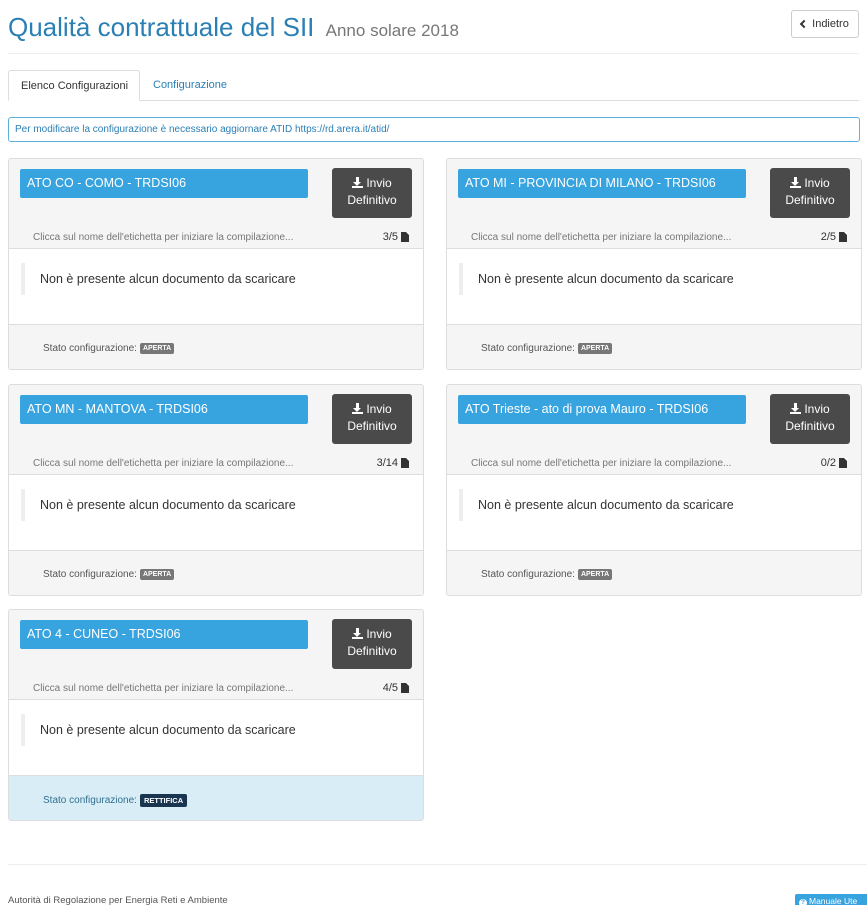  I want to click on card-count: 3/14, so click(393, 463).